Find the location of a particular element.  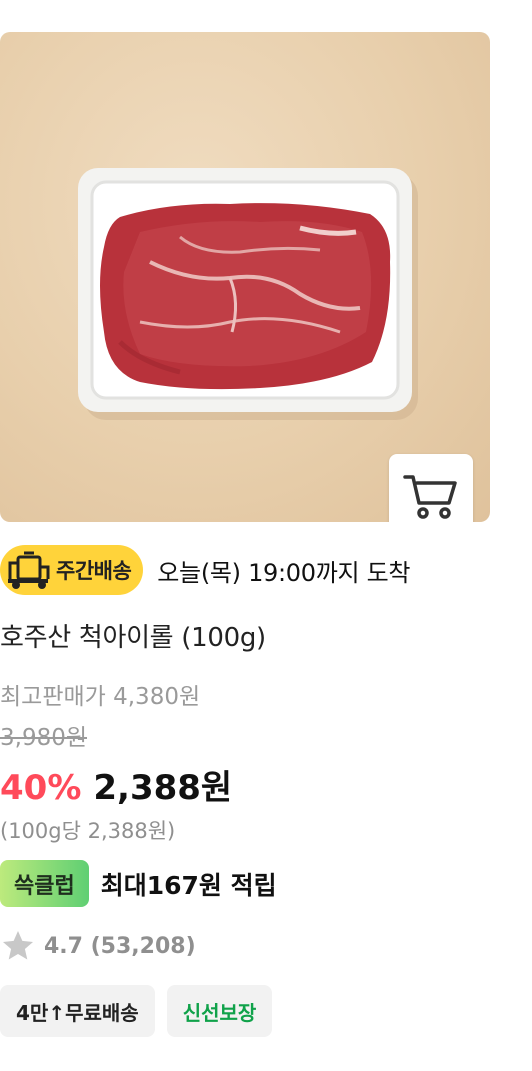

delivery-info: 주간배송 오늘(목) 19:00까지 도착 is located at coordinates (205, 570).